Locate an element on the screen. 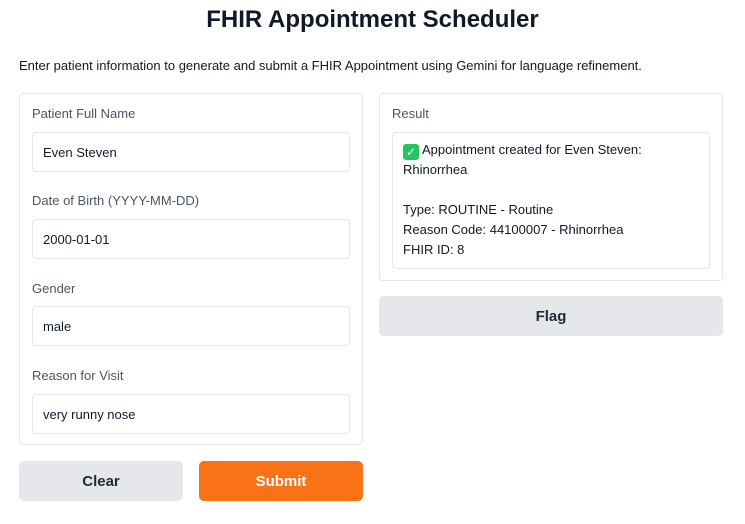 This screenshot has height=524, width=745. result-spacer is located at coordinates (551, 190).